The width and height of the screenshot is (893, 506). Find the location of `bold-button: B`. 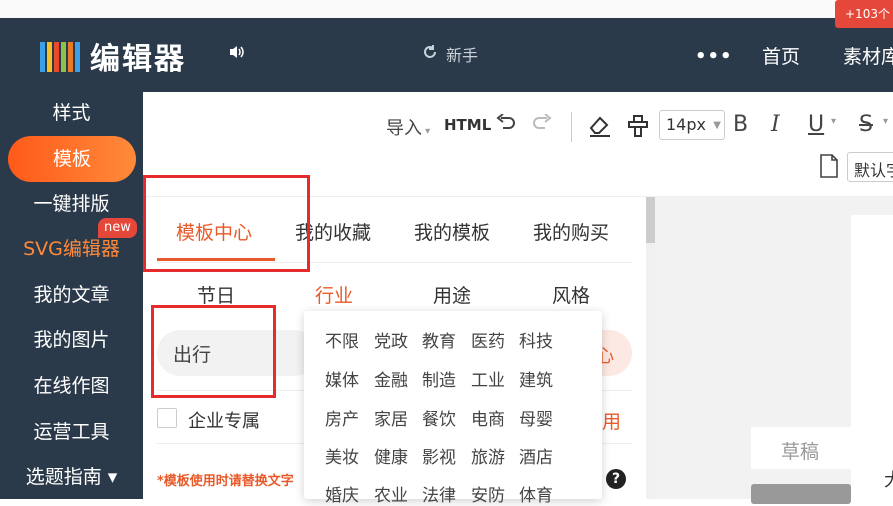

bold-button: B is located at coordinates (740, 124).